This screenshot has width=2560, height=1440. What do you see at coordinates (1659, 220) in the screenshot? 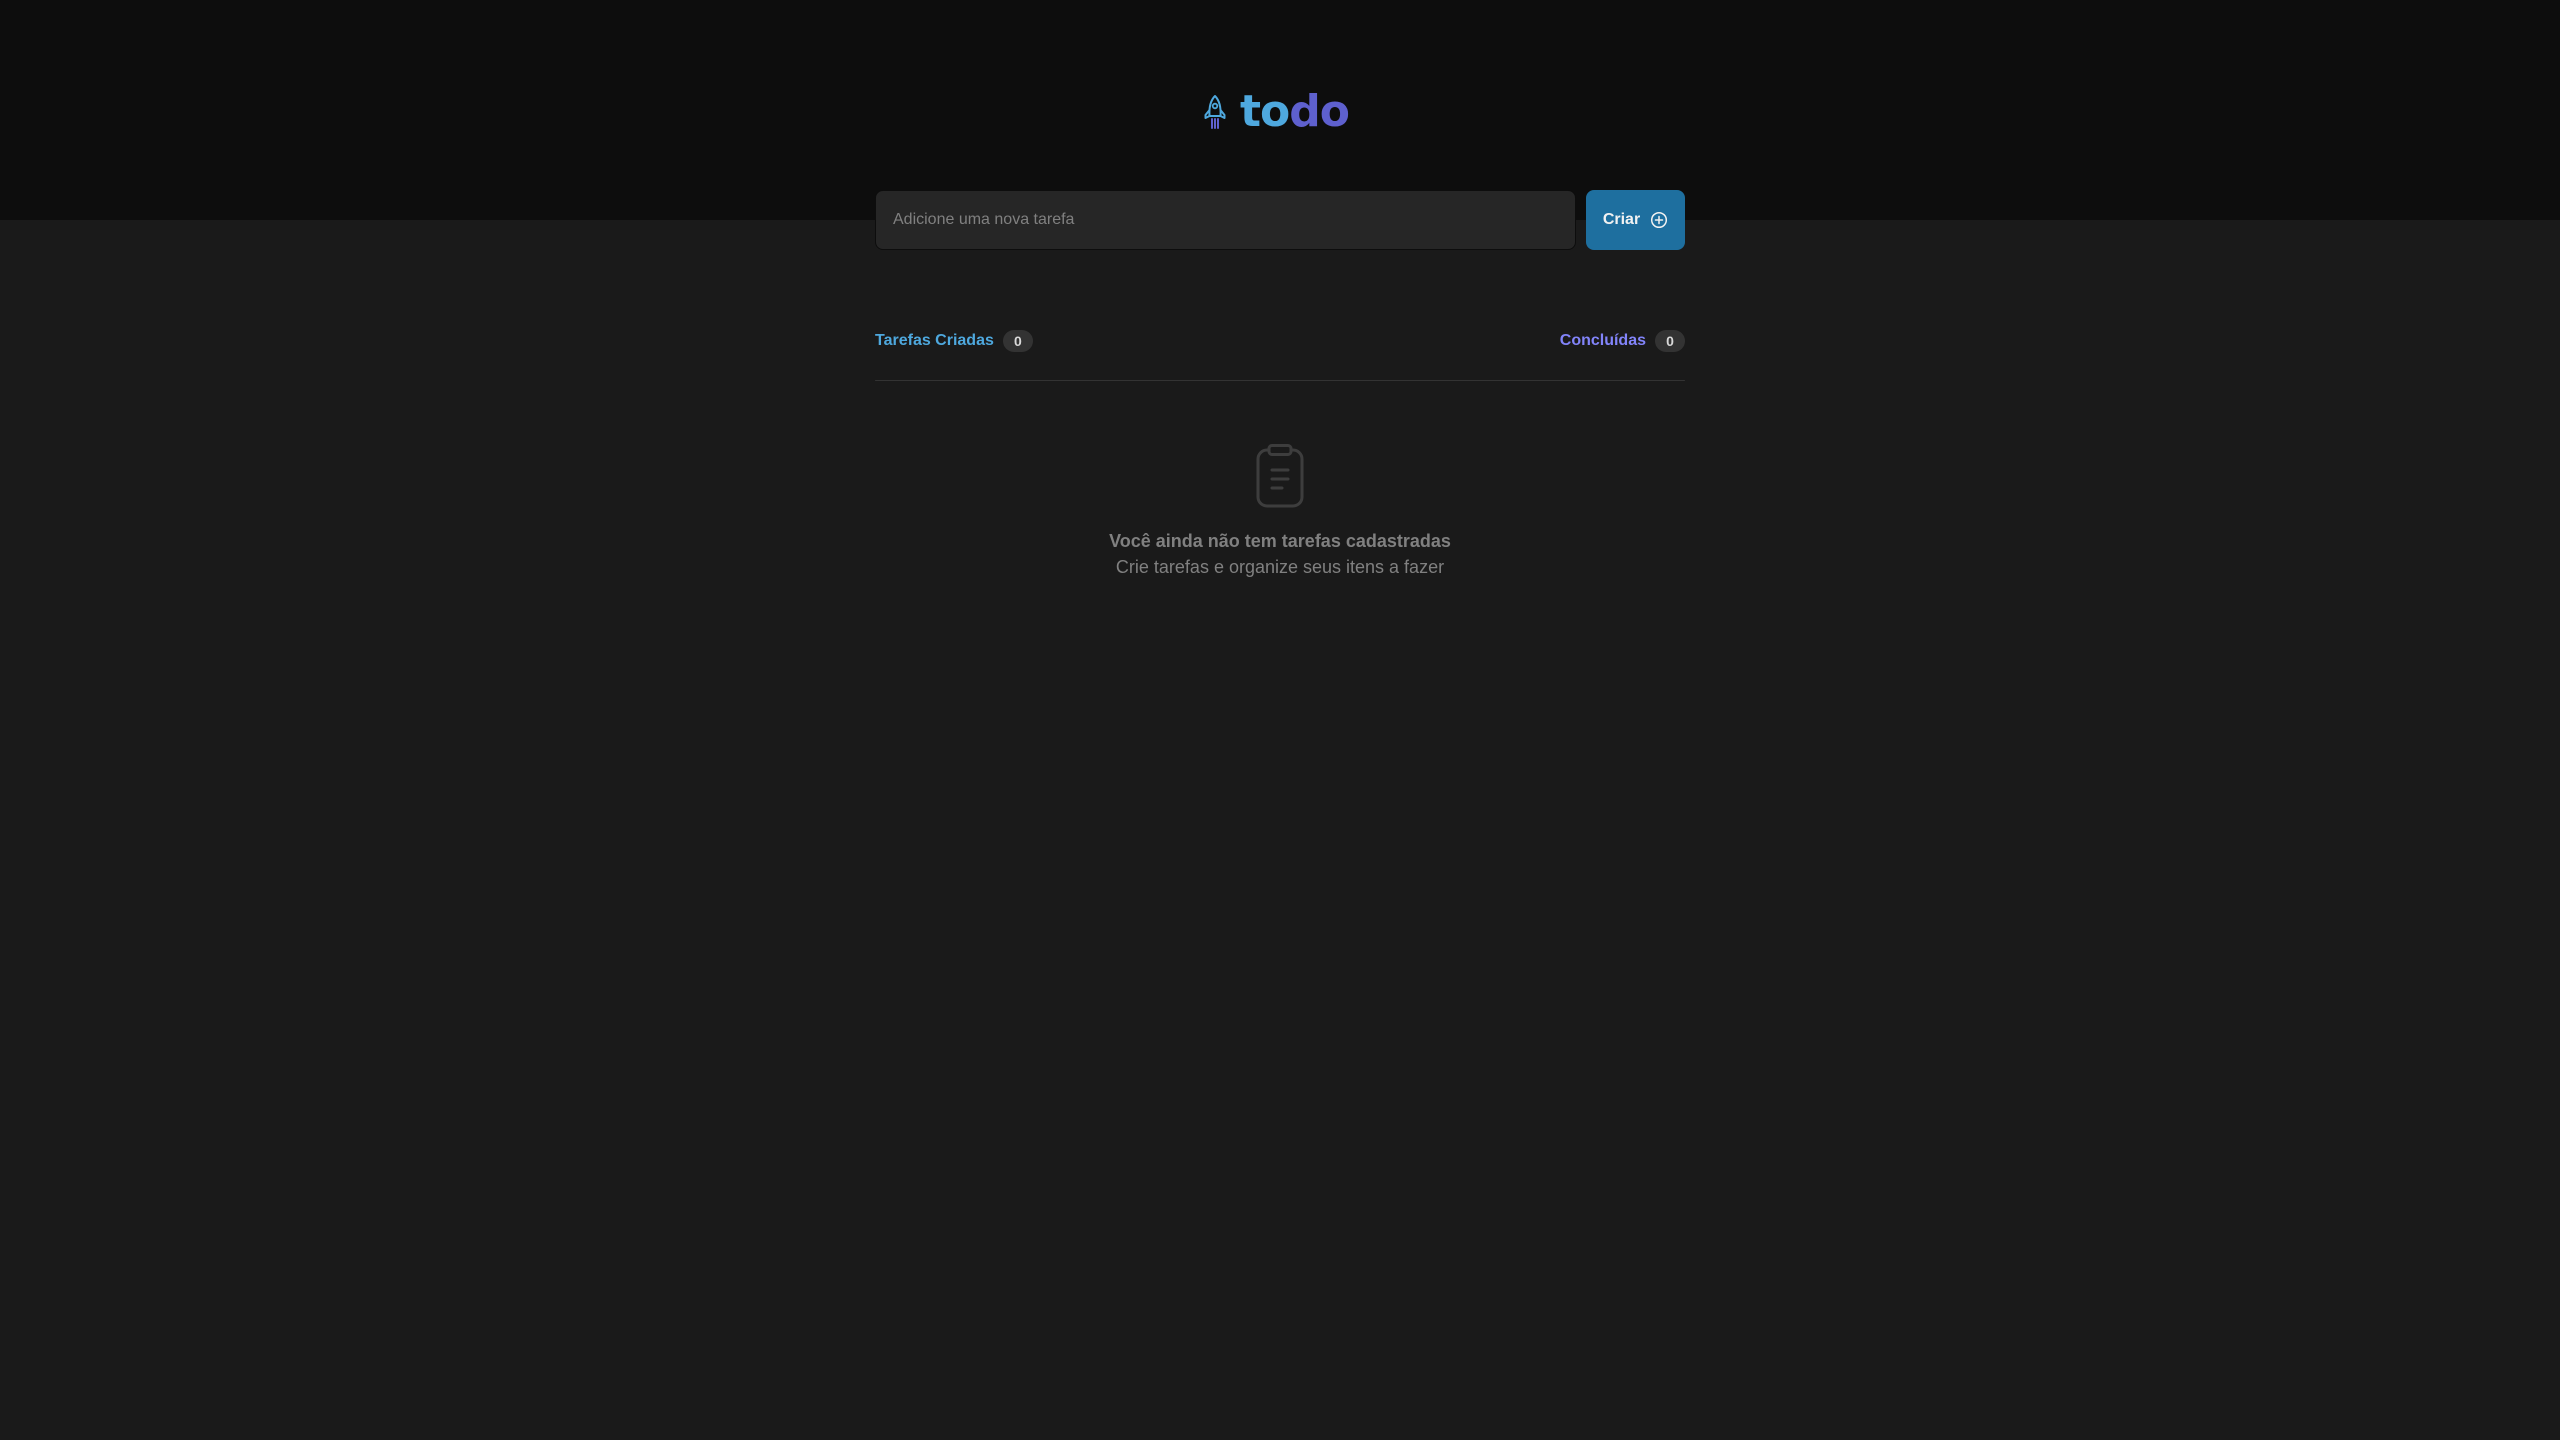
I see `plus-circle-icon` at bounding box center [1659, 220].